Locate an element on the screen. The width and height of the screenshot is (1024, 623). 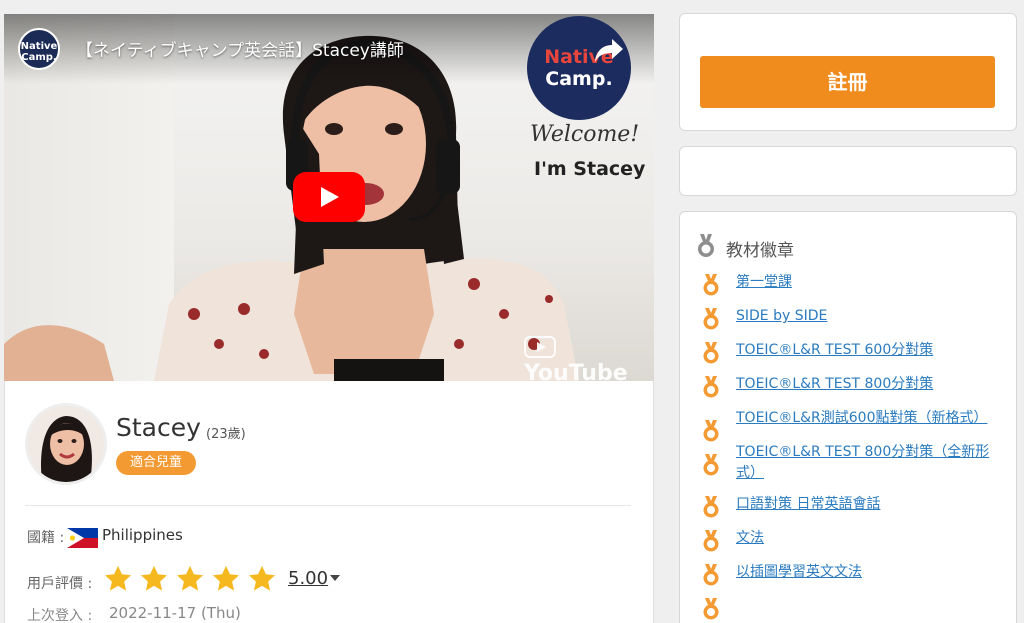
badge-link: 口語對策 日常英語會話 is located at coordinates (868, 504).